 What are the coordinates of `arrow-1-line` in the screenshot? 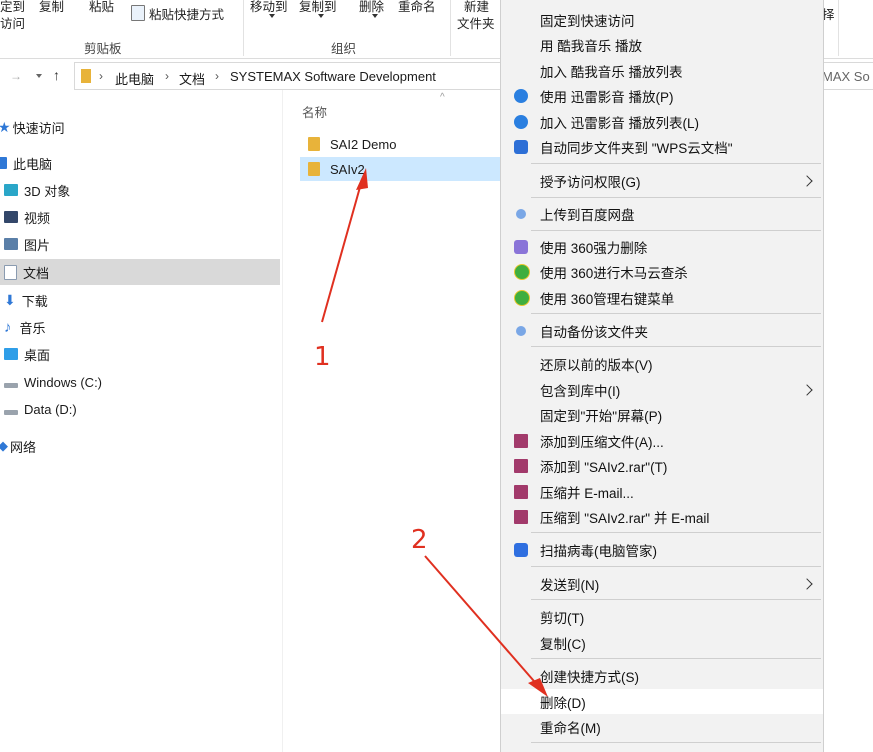 It's located at (342, 251).